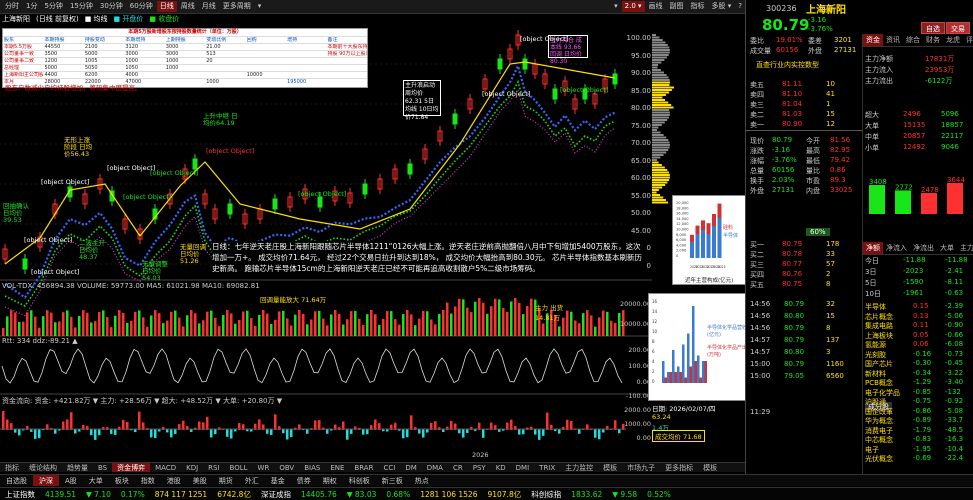 The image size is (973, 500). Describe the element at coordinates (953, 40) in the screenshot. I see `fund-tab-4: 龙虎` at that location.